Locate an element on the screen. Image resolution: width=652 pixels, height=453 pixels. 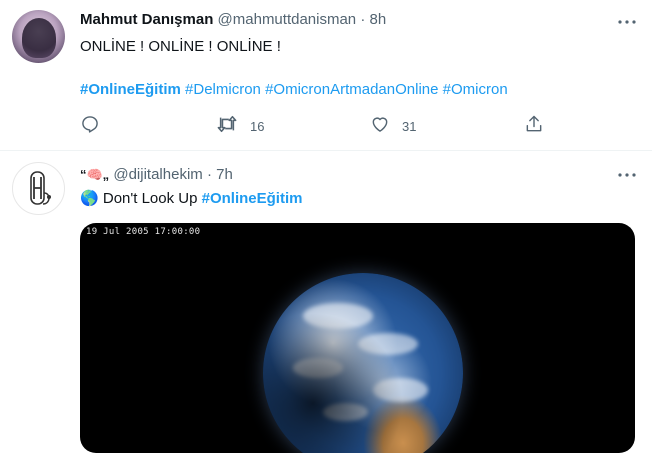
hashtag-link: #Omicron is located at coordinates (475, 89).